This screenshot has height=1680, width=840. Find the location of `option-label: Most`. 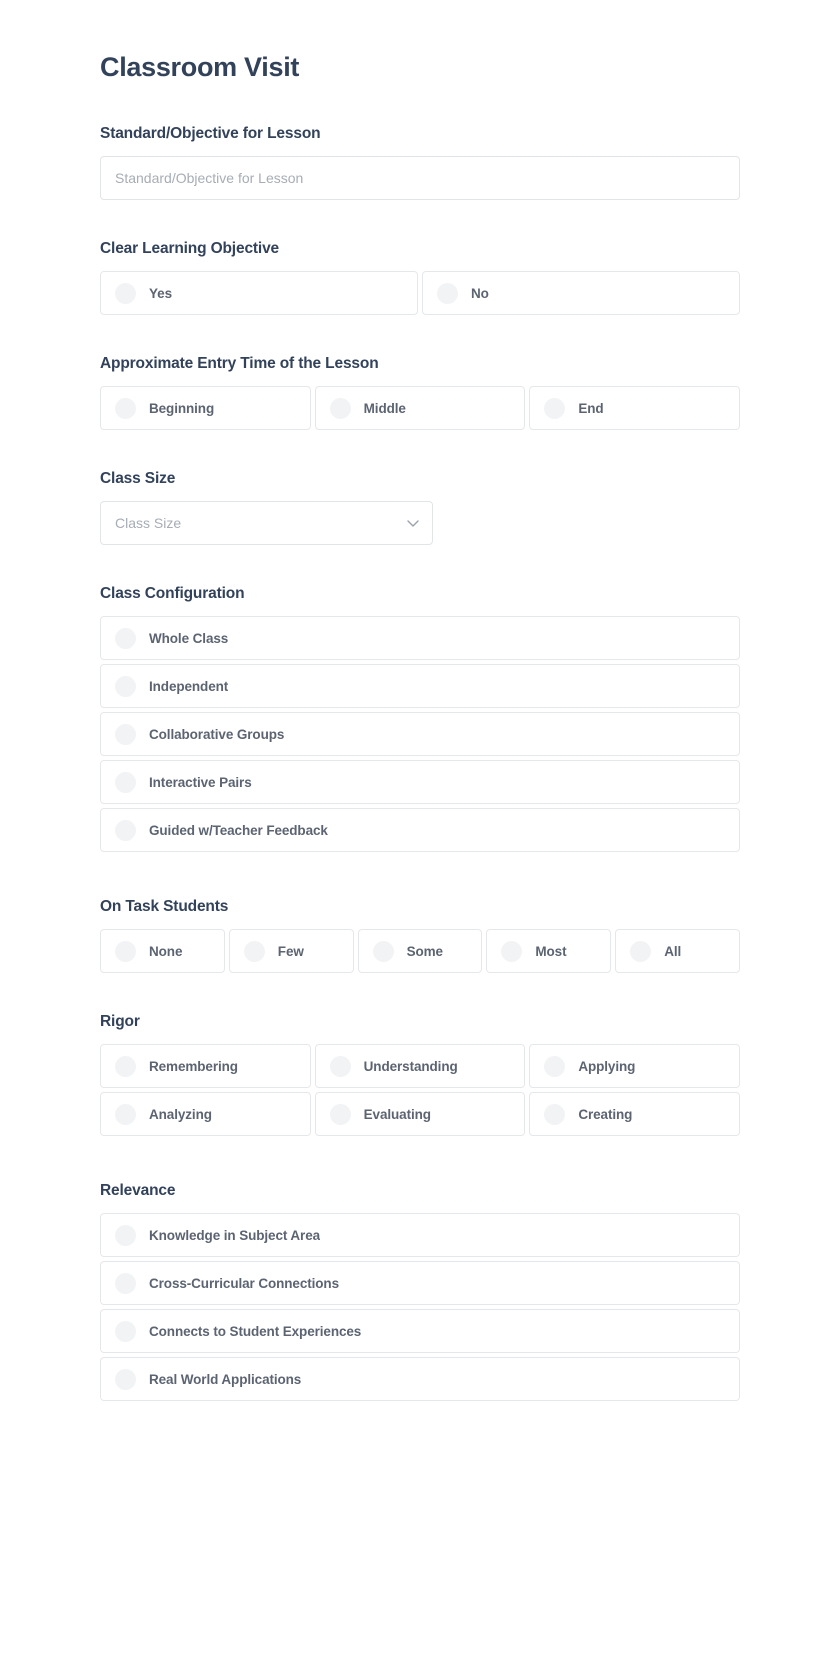

option-label: Most is located at coordinates (551, 951).